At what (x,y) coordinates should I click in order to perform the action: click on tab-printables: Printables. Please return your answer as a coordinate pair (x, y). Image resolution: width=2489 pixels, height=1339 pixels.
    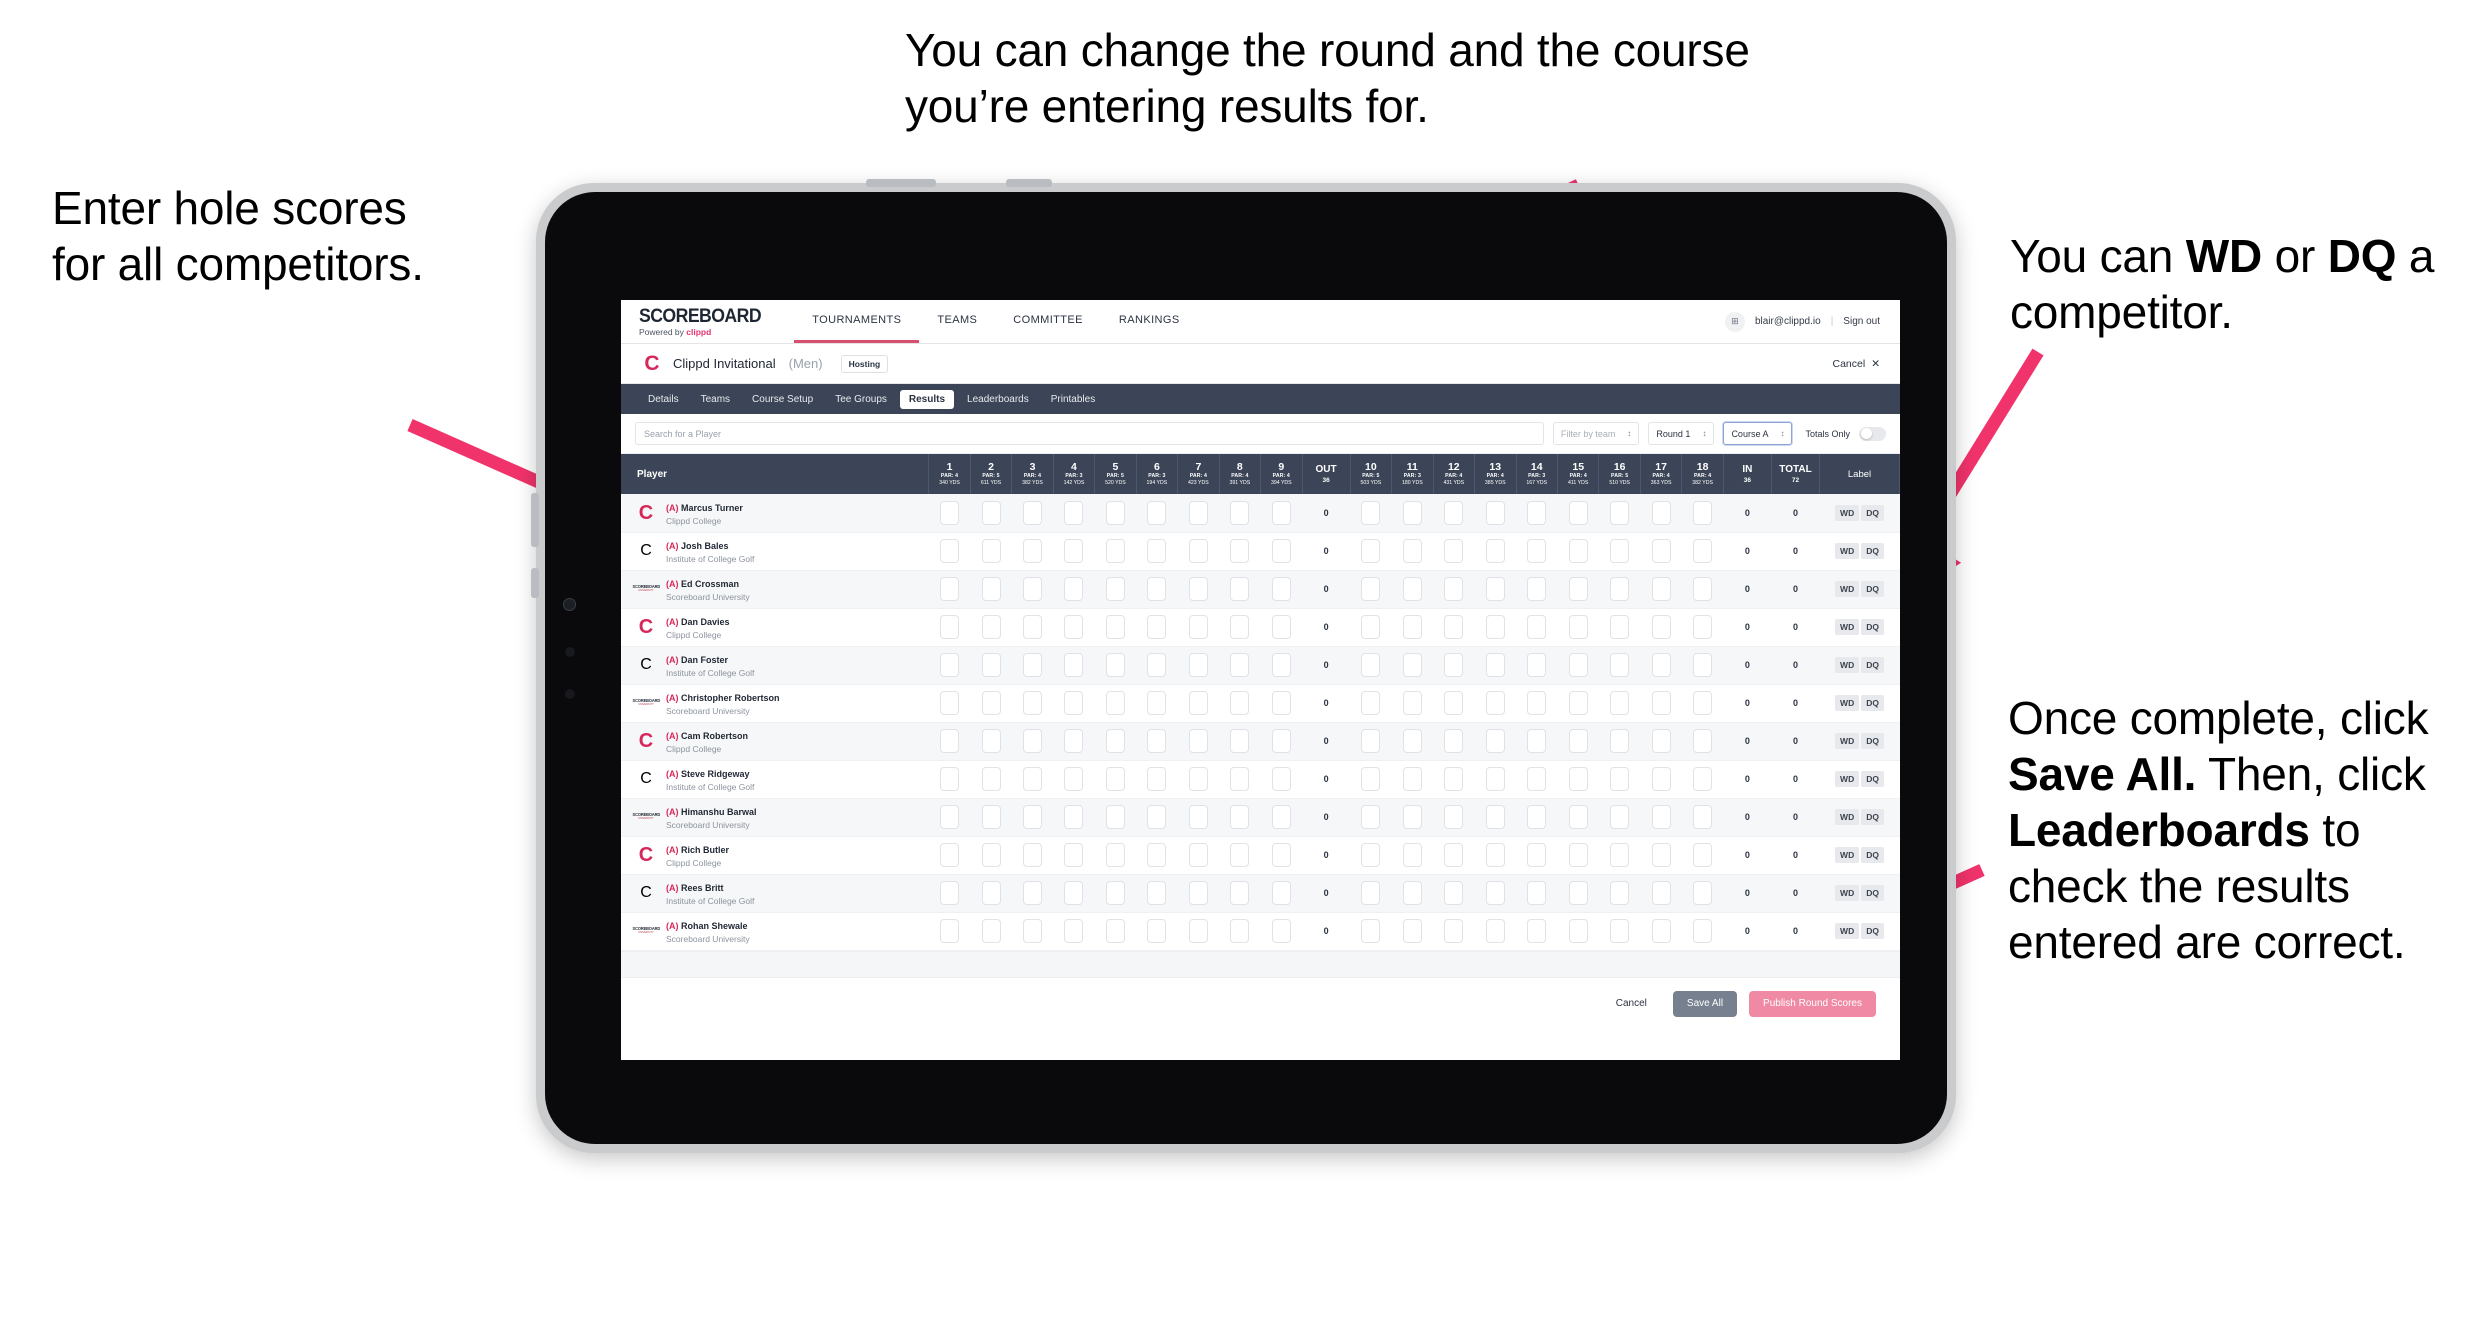
    Looking at the image, I should click on (1073, 399).